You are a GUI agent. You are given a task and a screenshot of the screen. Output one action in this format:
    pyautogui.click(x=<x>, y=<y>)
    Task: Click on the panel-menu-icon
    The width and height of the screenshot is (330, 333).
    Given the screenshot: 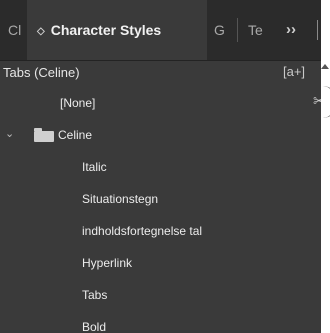 What is the action you would take?
    pyautogui.click(x=317, y=30)
    